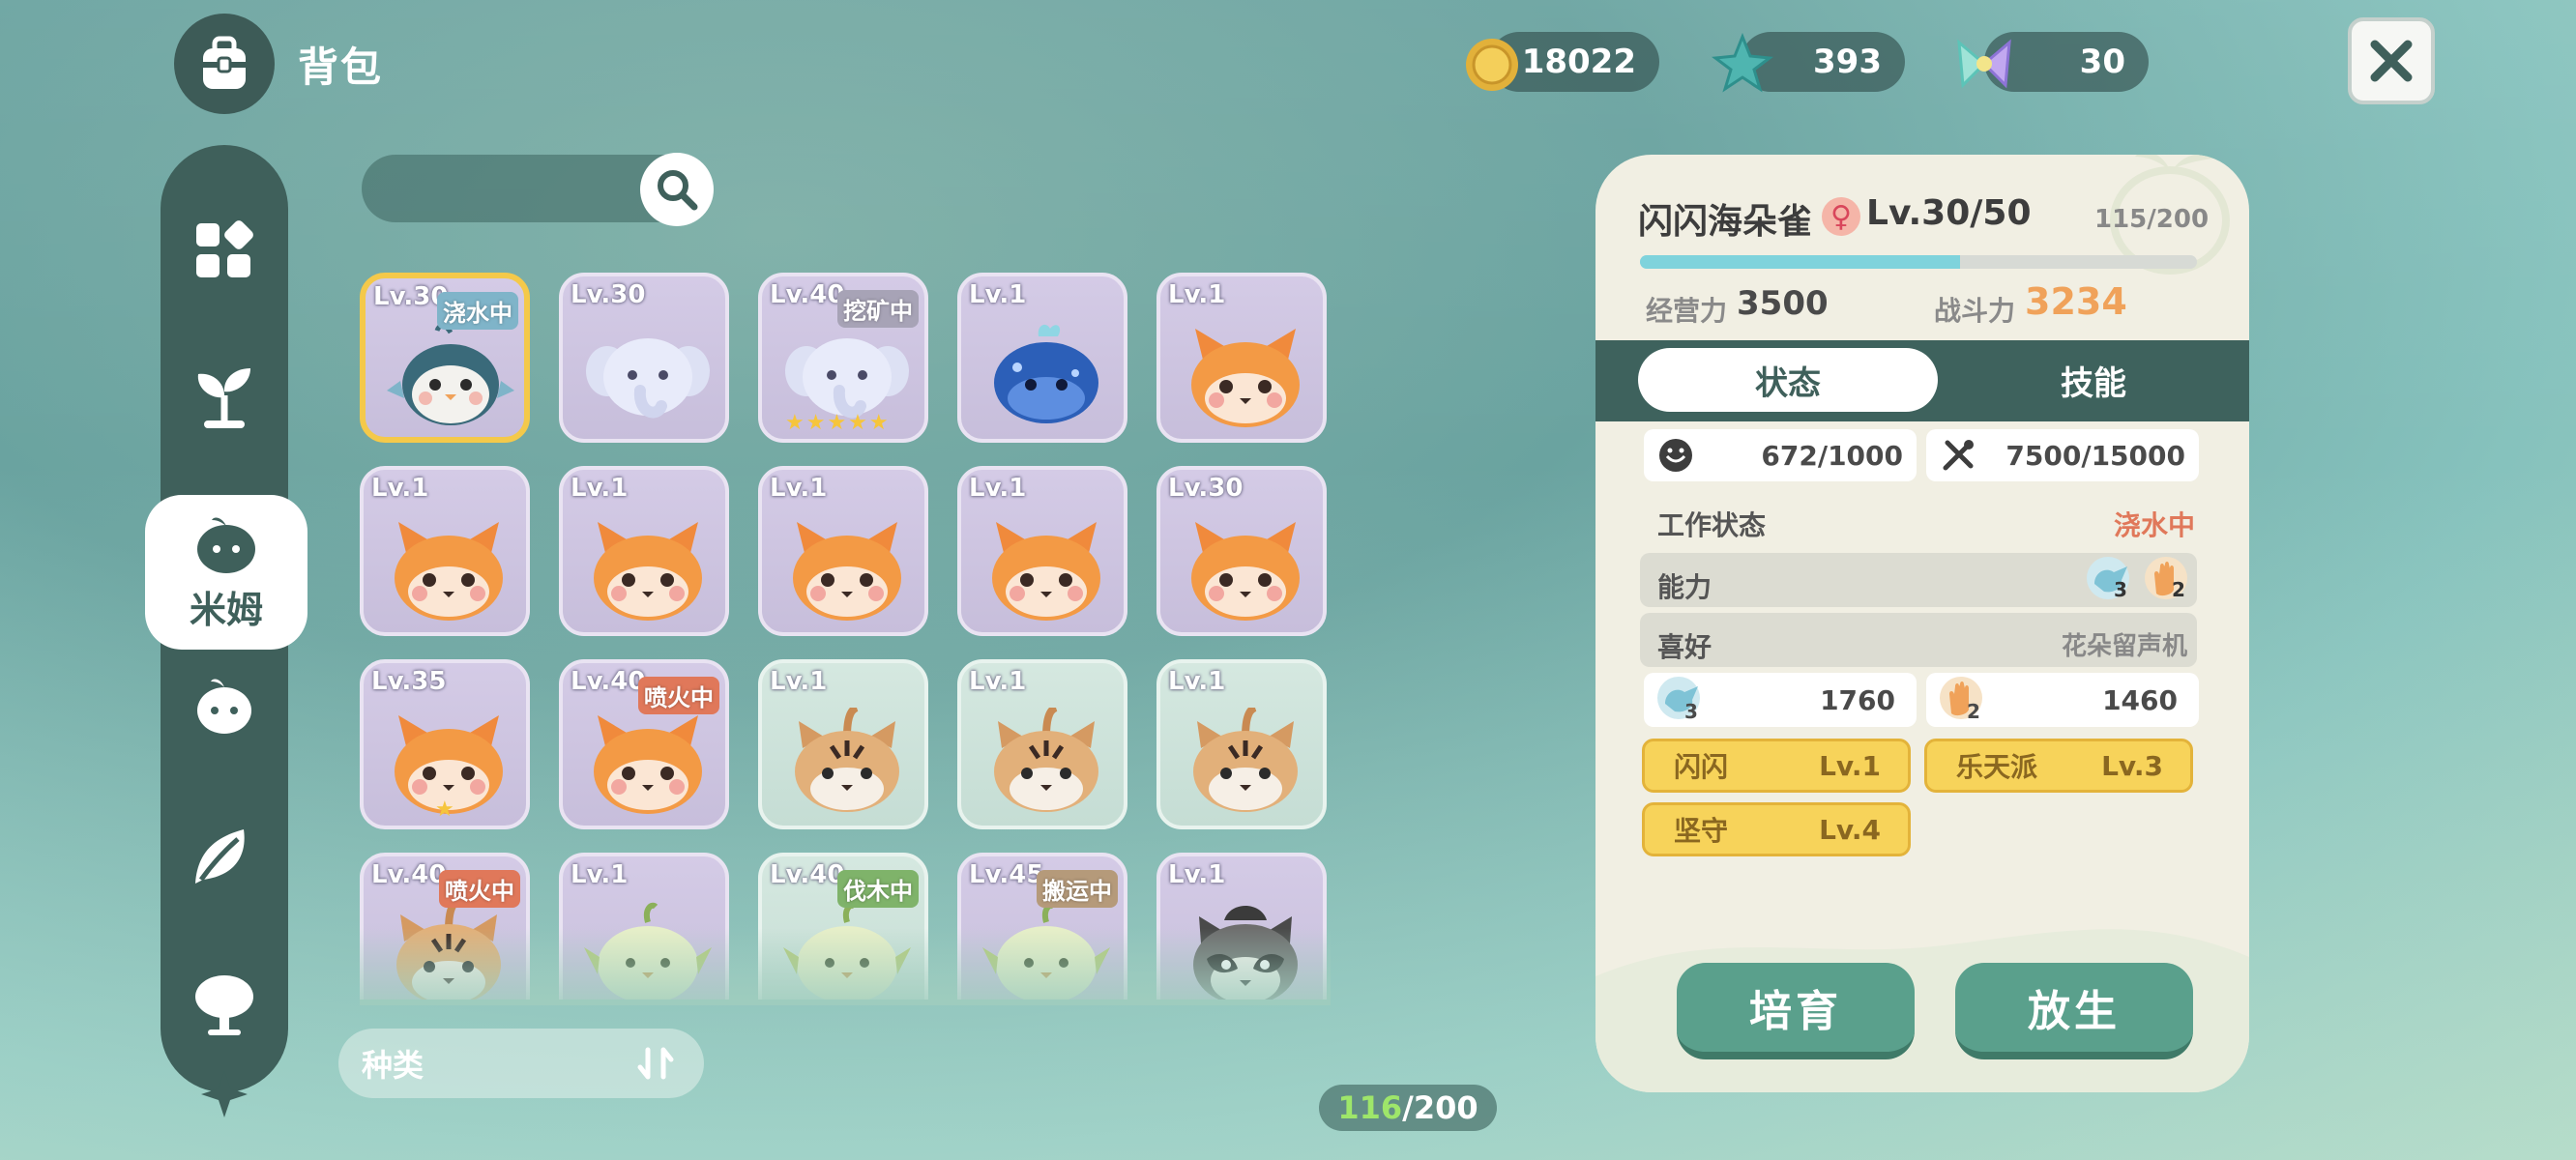  I want to click on capacity-counter: 116/200, so click(1408, 1108).